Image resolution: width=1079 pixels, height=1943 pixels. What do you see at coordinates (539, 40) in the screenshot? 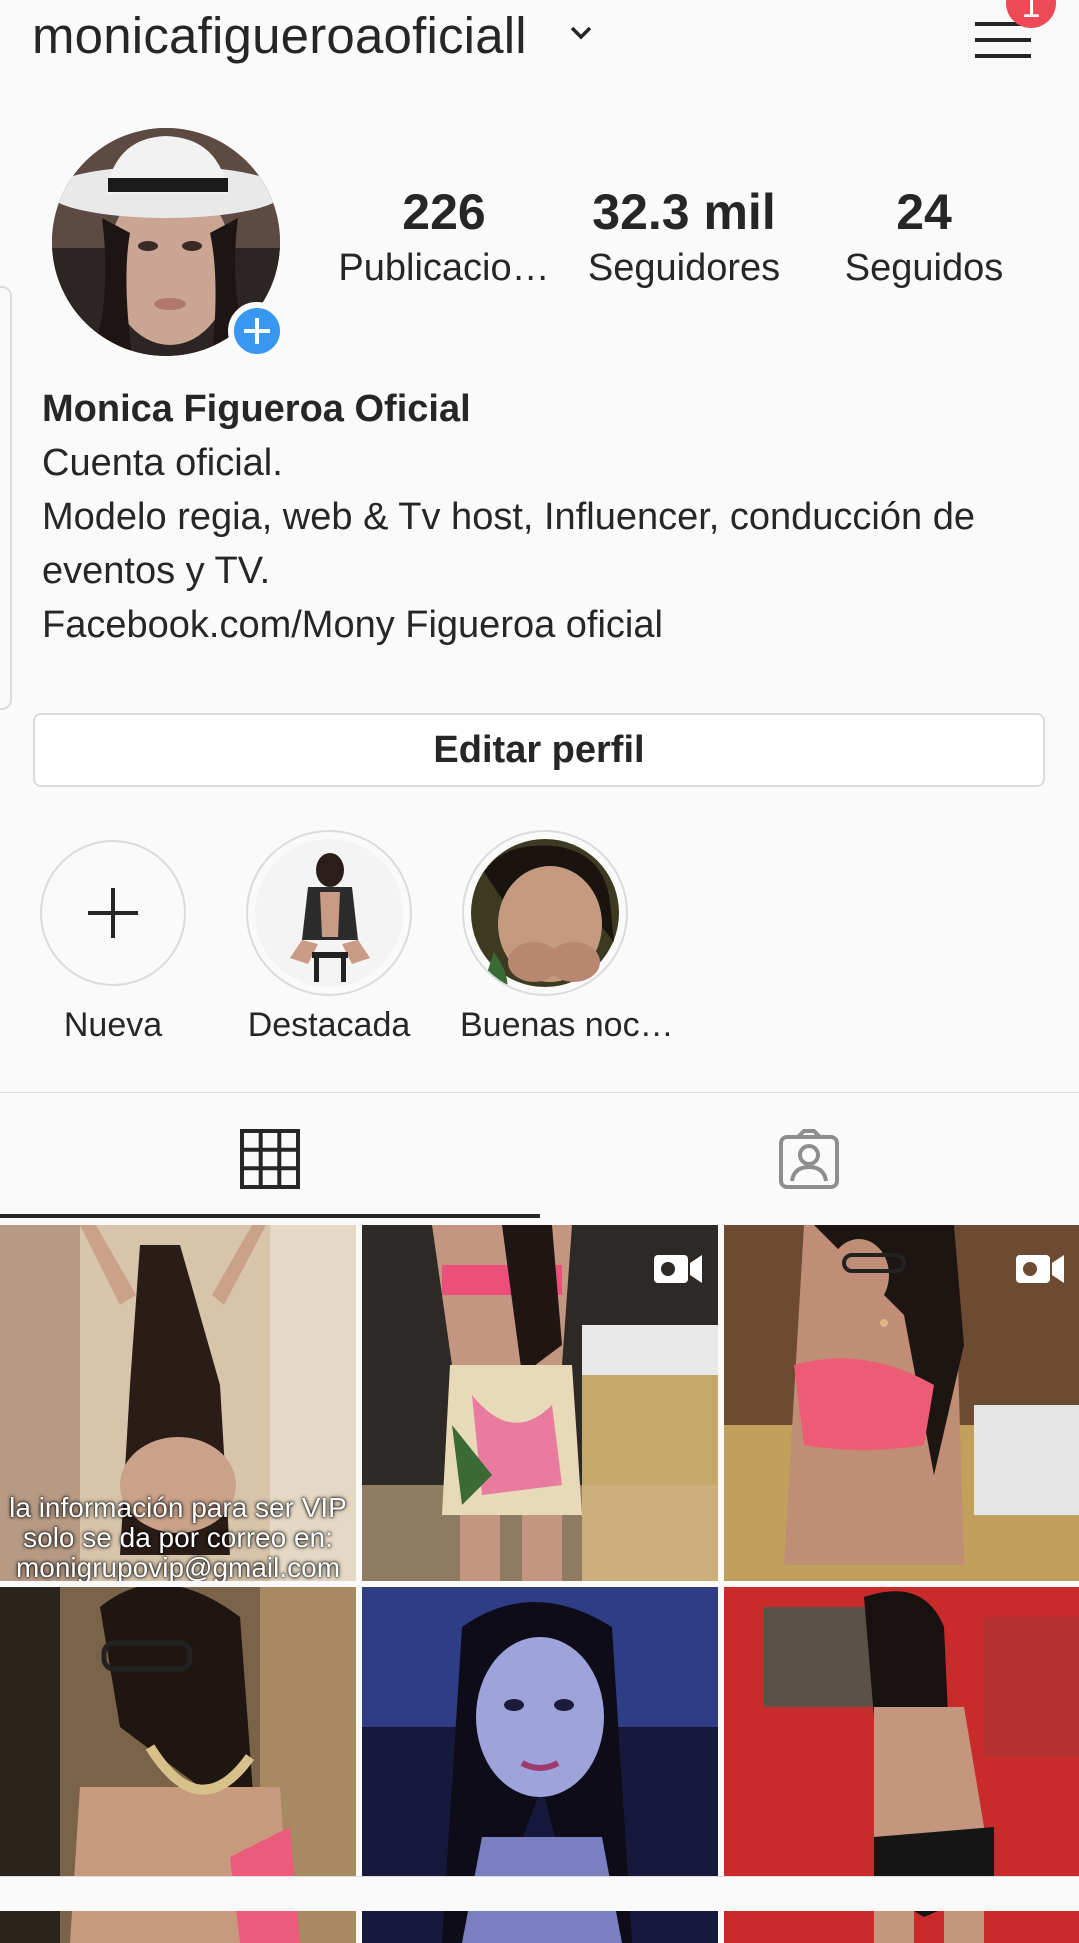
I see `profile-header: monicafigueroaoficiall 1` at bounding box center [539, 40].